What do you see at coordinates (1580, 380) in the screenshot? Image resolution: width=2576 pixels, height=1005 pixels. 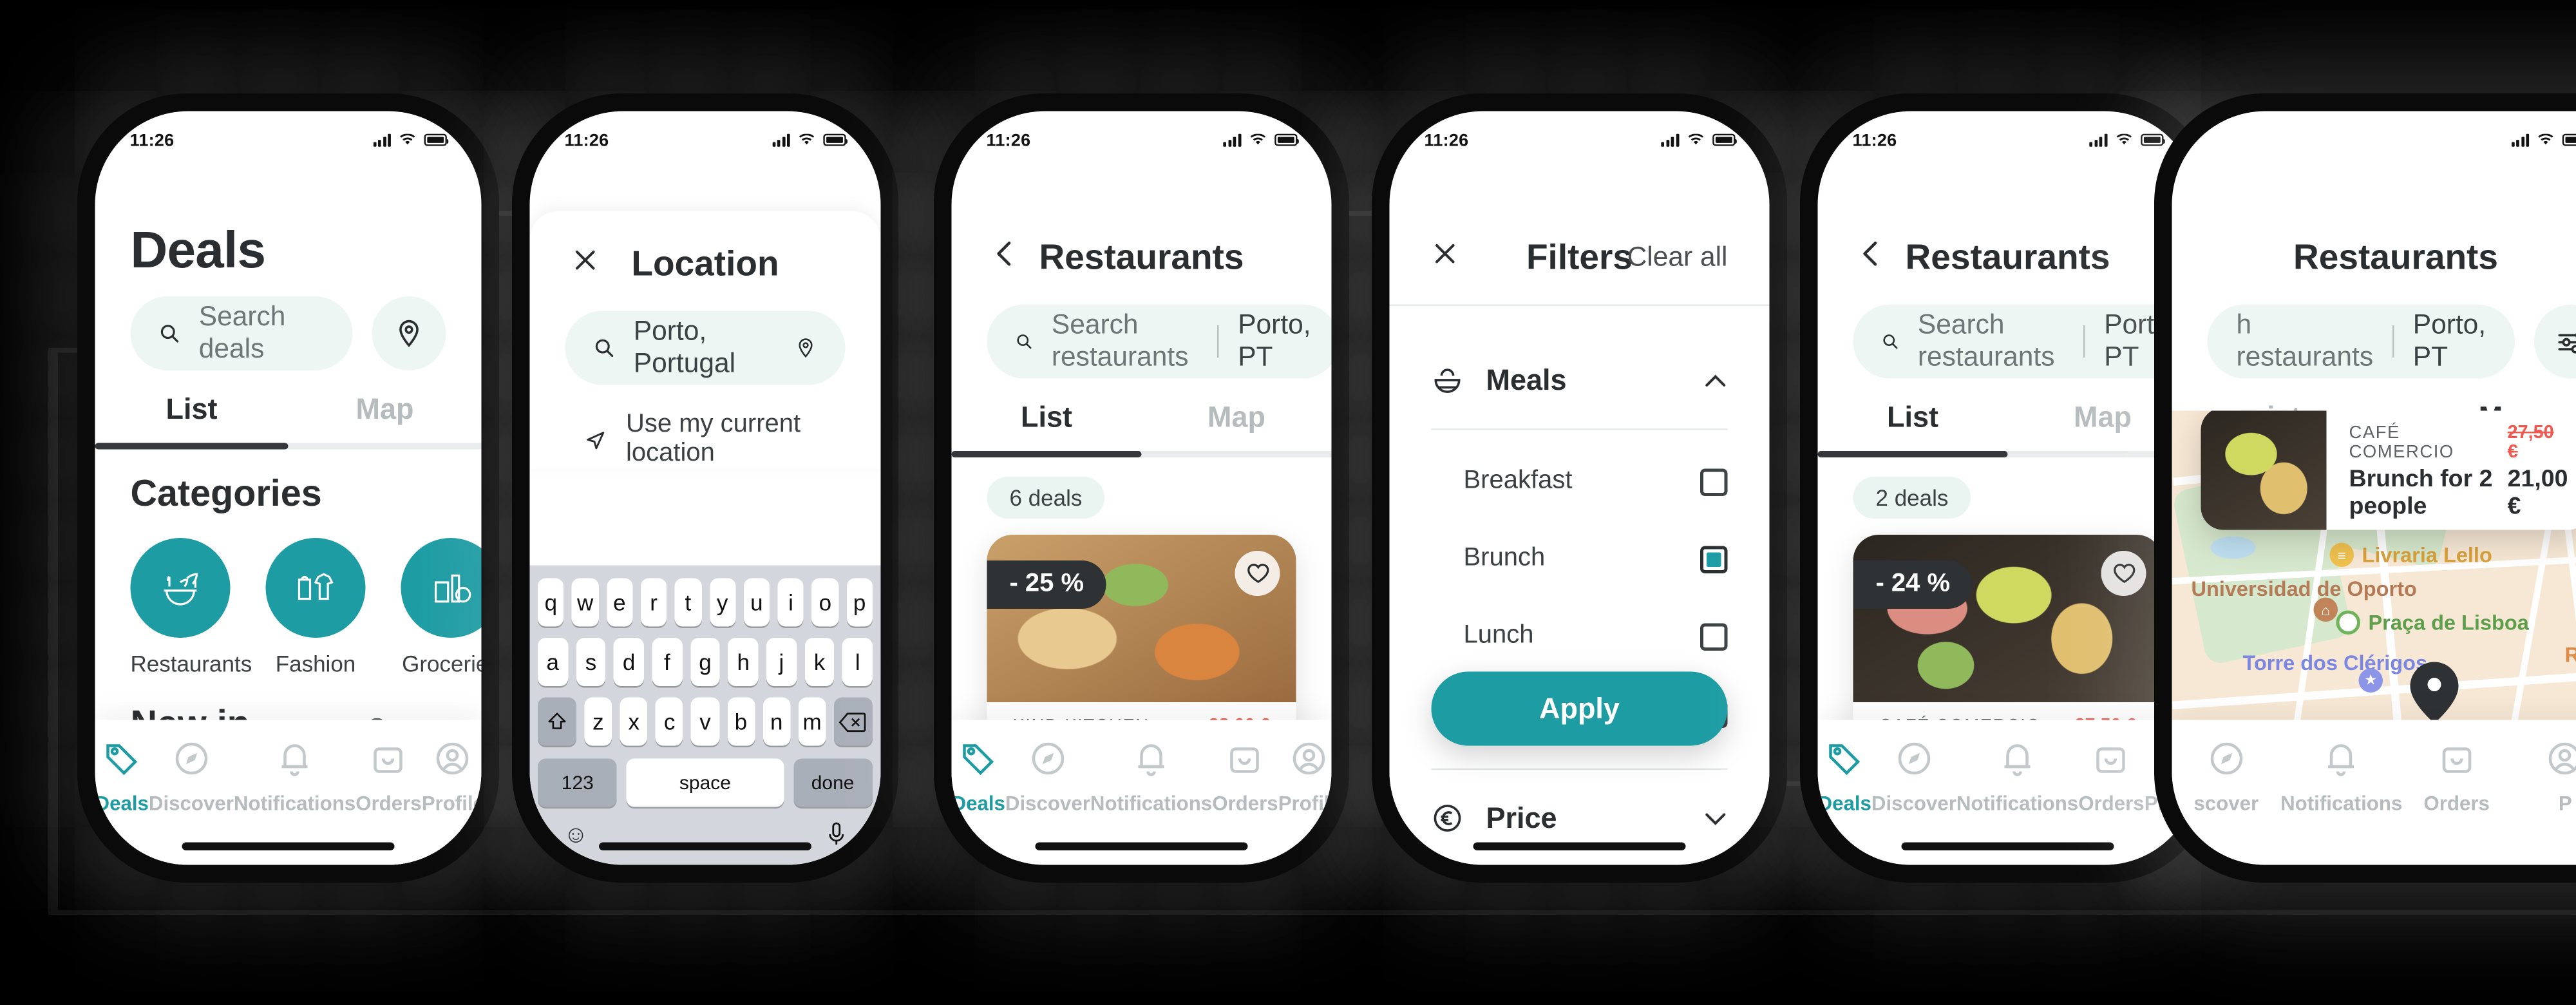 I see `filter-group-meals: Meals` at bounding box center [1580, 380].